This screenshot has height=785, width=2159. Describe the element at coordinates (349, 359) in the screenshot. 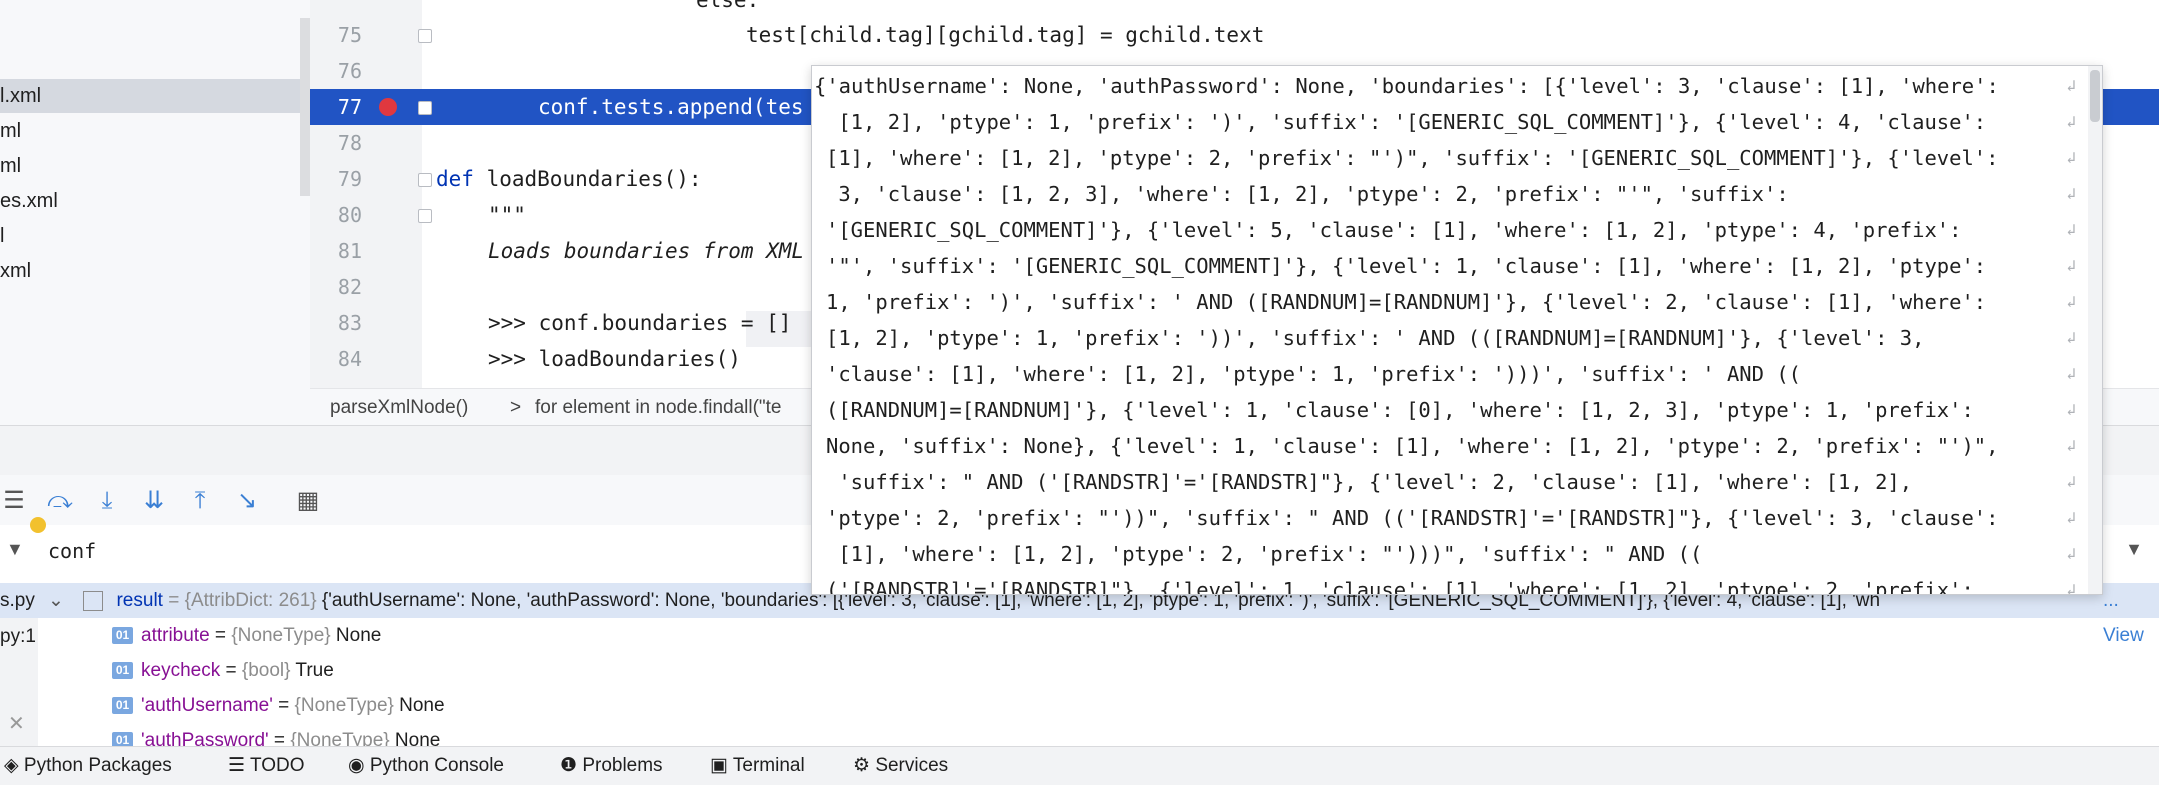

I see `line-number: 84` at that location.